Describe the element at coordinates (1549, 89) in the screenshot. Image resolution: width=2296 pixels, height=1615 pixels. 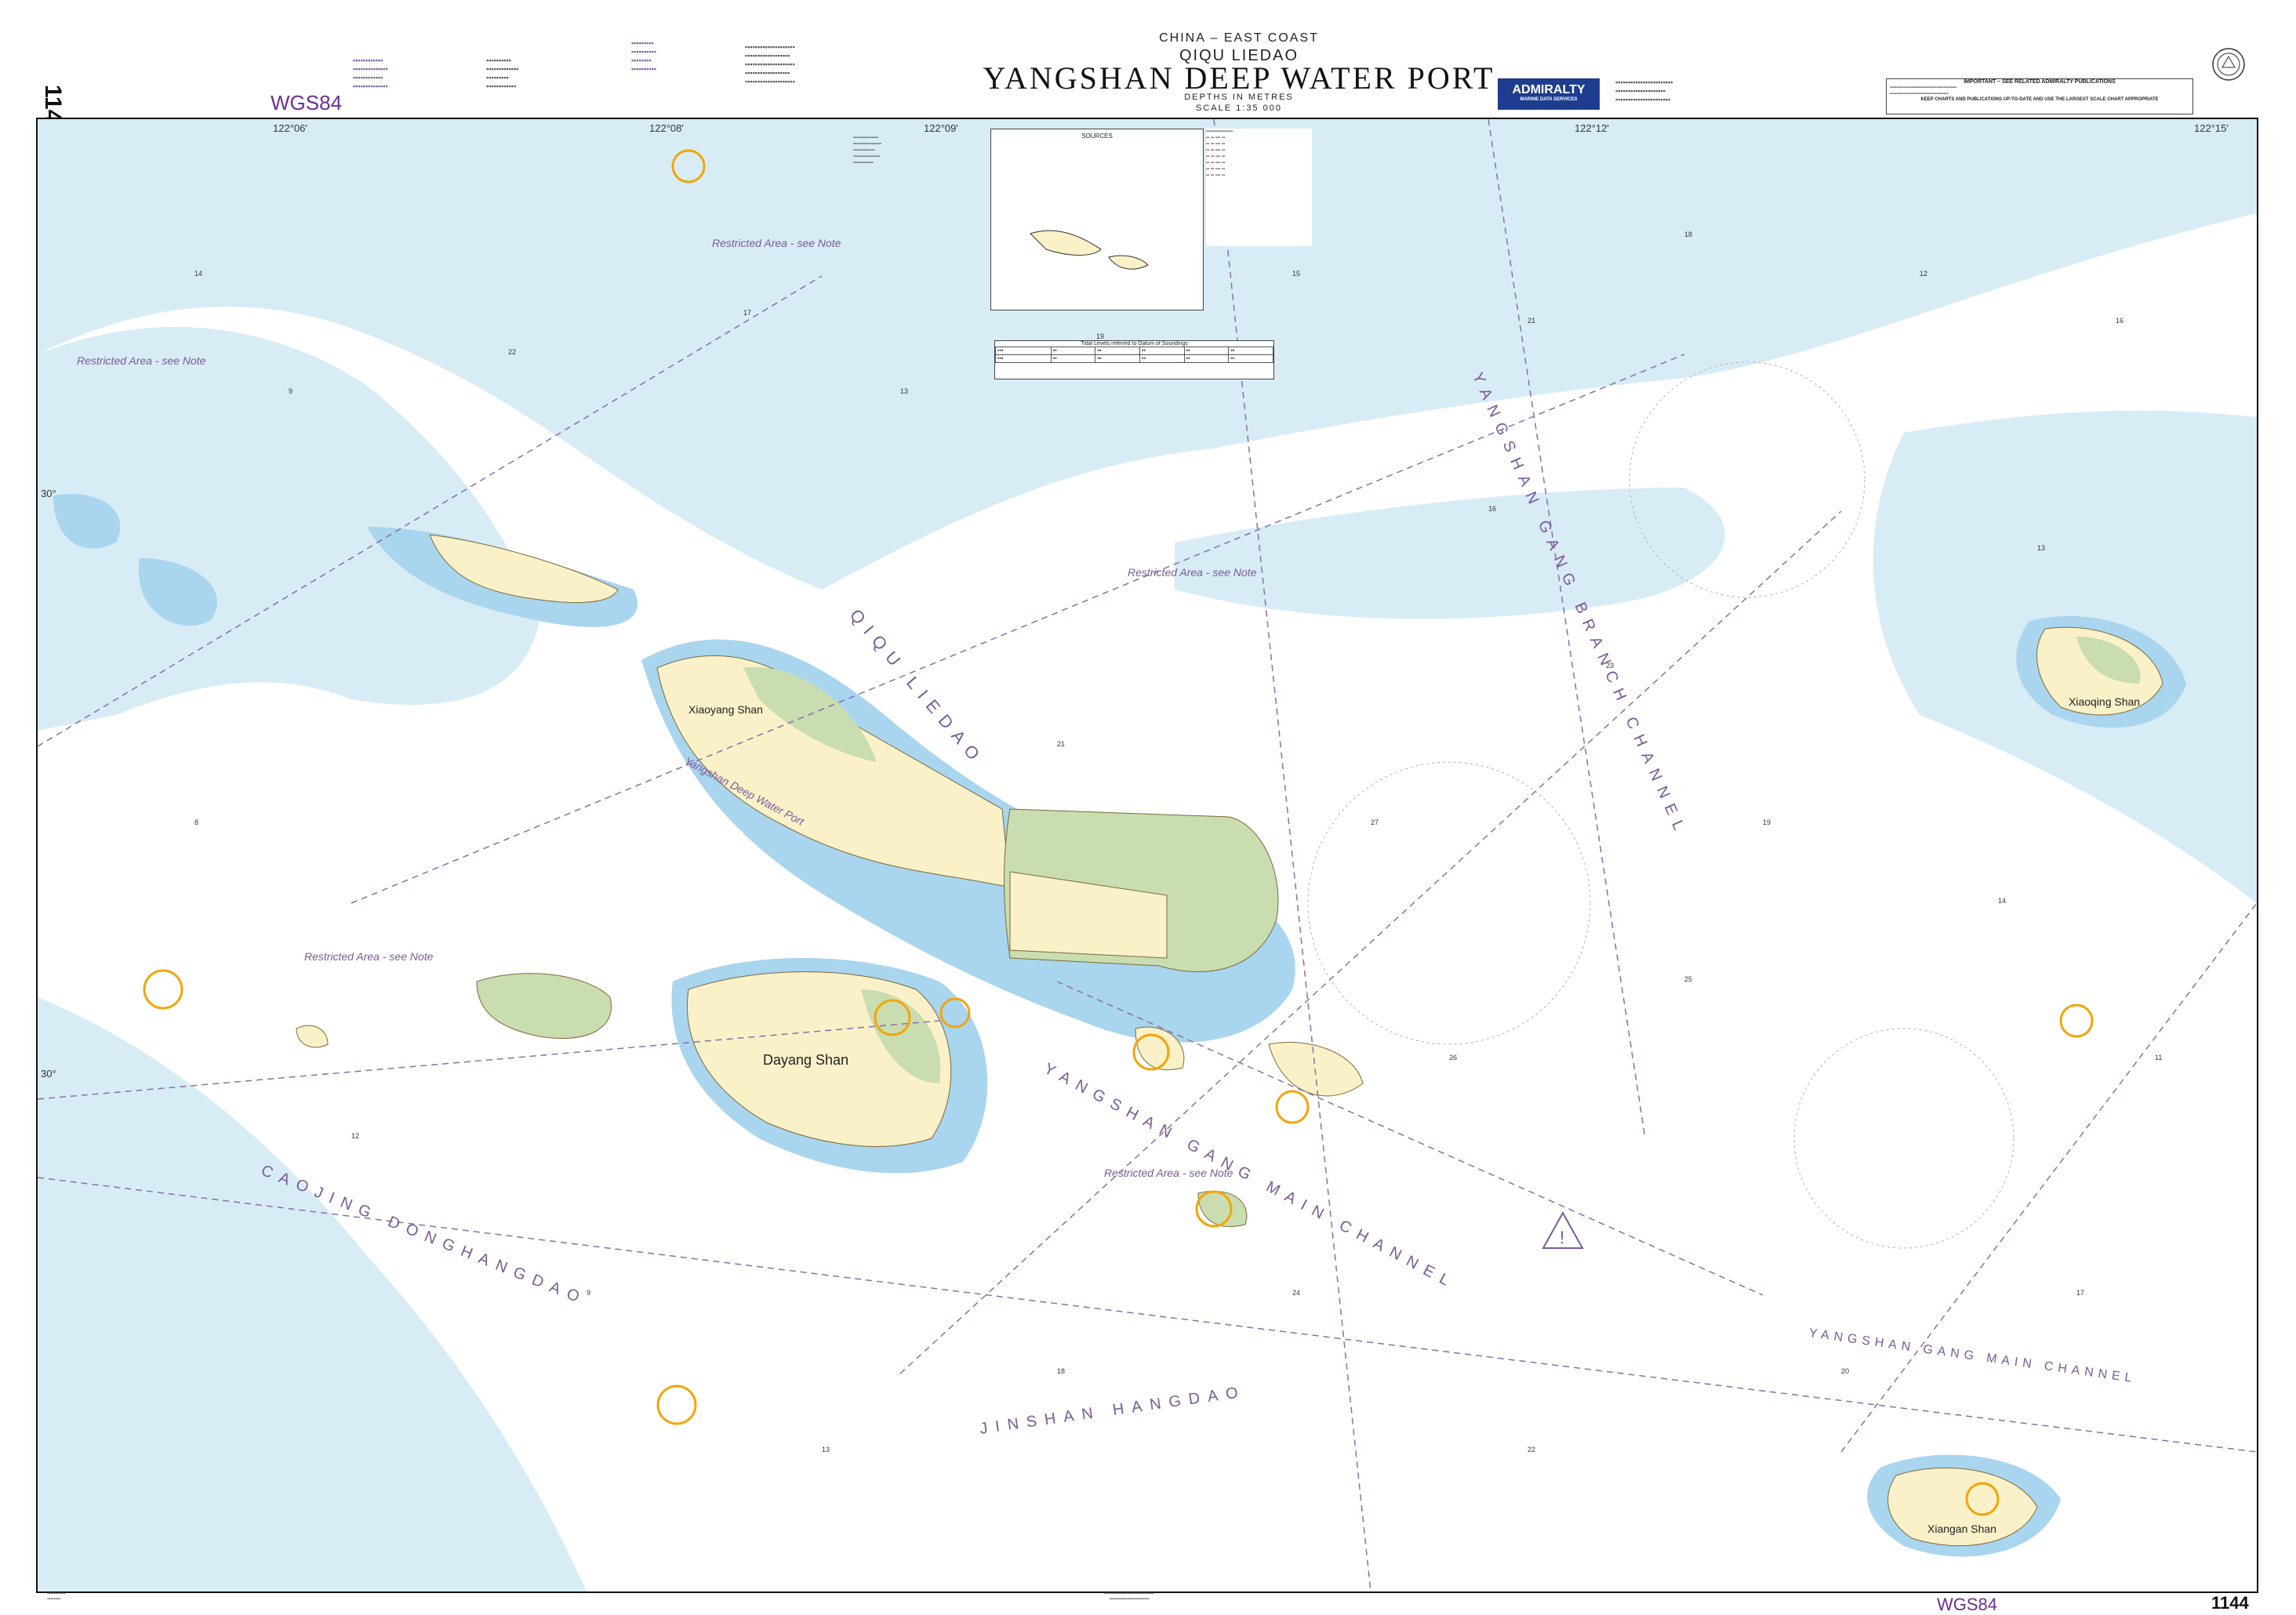
I see `admiralty-logo-text: ADMIRALTY` at that location.